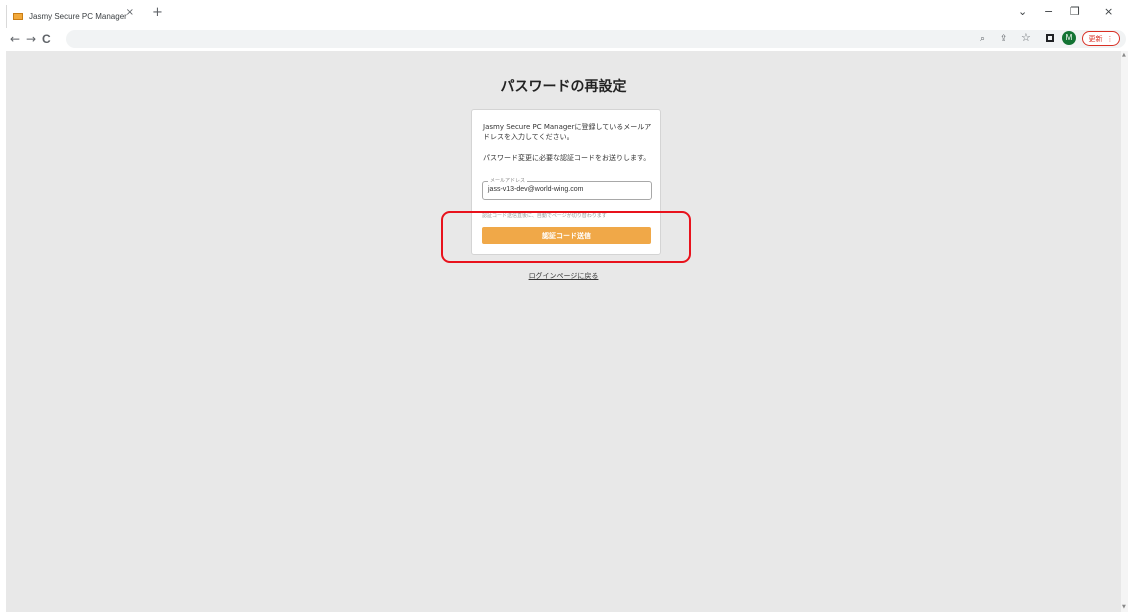  Describe the element at coordinates (1048, 12) in the screenshot. I see `minimize-icon: −` at that location.